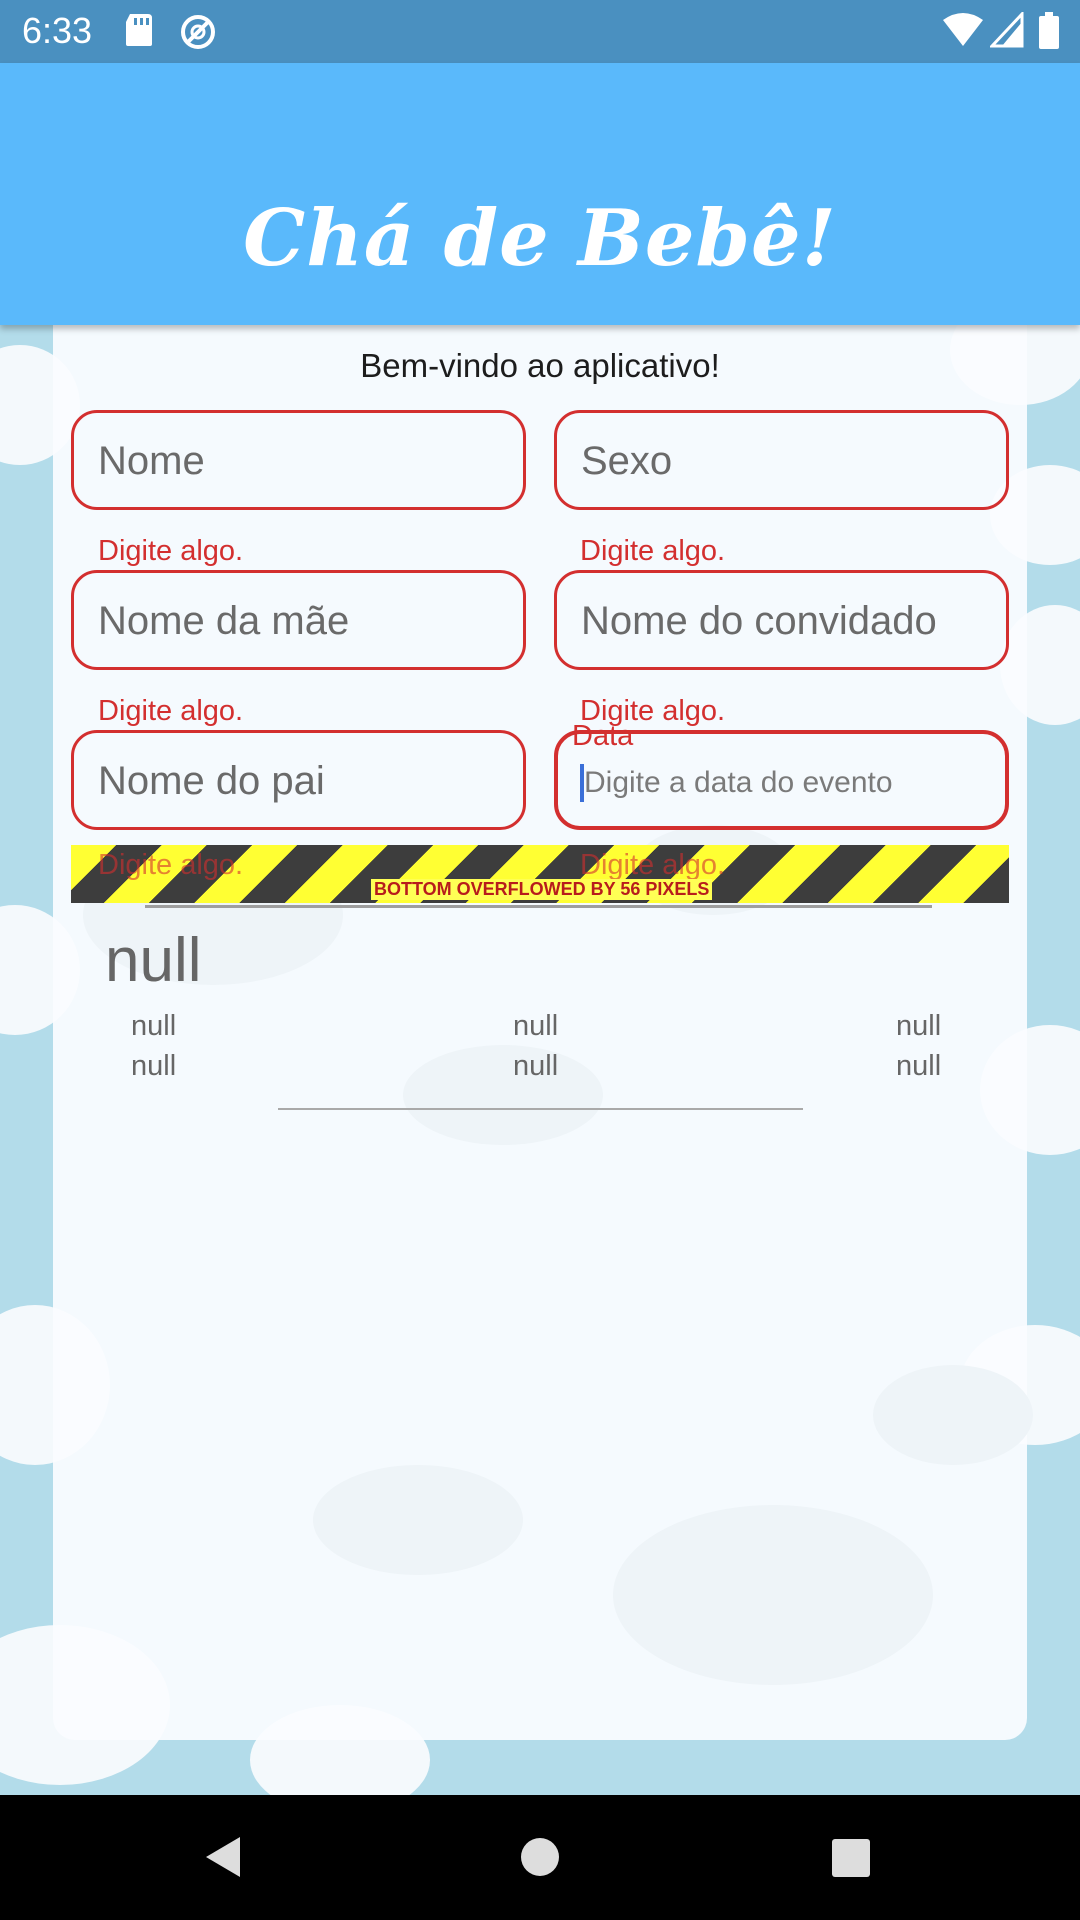 The image size is (1080, 1920). What do you see at coordinates (211, 781) in the screenshot?
I see `nome-pai-placeholder: Nome do pai` at bounding box center [211, 781].